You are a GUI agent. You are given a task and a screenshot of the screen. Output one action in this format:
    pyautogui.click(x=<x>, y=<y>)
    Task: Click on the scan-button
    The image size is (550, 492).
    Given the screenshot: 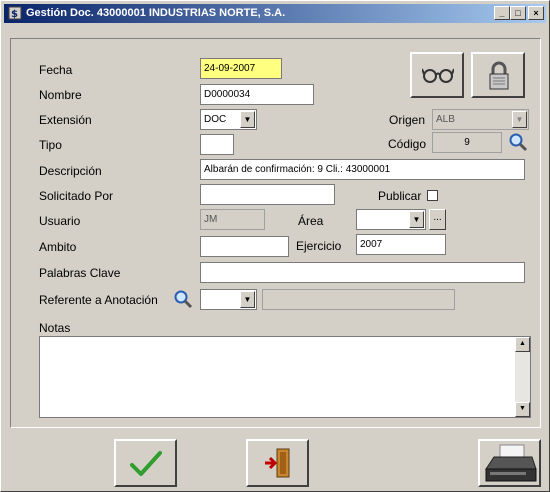 What is the action you would take?
    pyautogui.click(x=509, y=463)
    